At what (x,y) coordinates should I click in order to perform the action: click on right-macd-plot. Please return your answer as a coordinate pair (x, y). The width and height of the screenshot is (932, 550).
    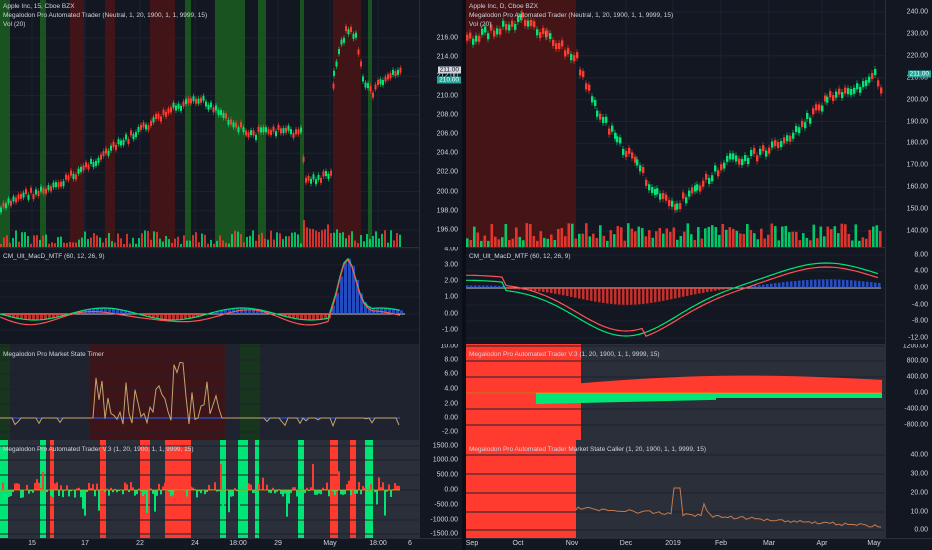
    Looking at the image, I should click on (676, 295).